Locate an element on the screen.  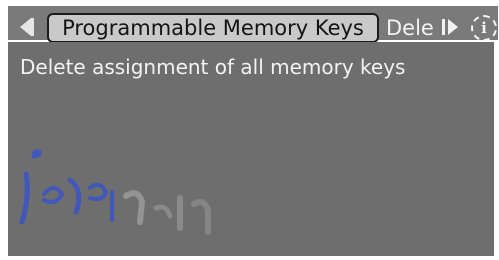
tab-programmable-memory-keys: Programmable Memory Keys is located at coordinates (213, 28).